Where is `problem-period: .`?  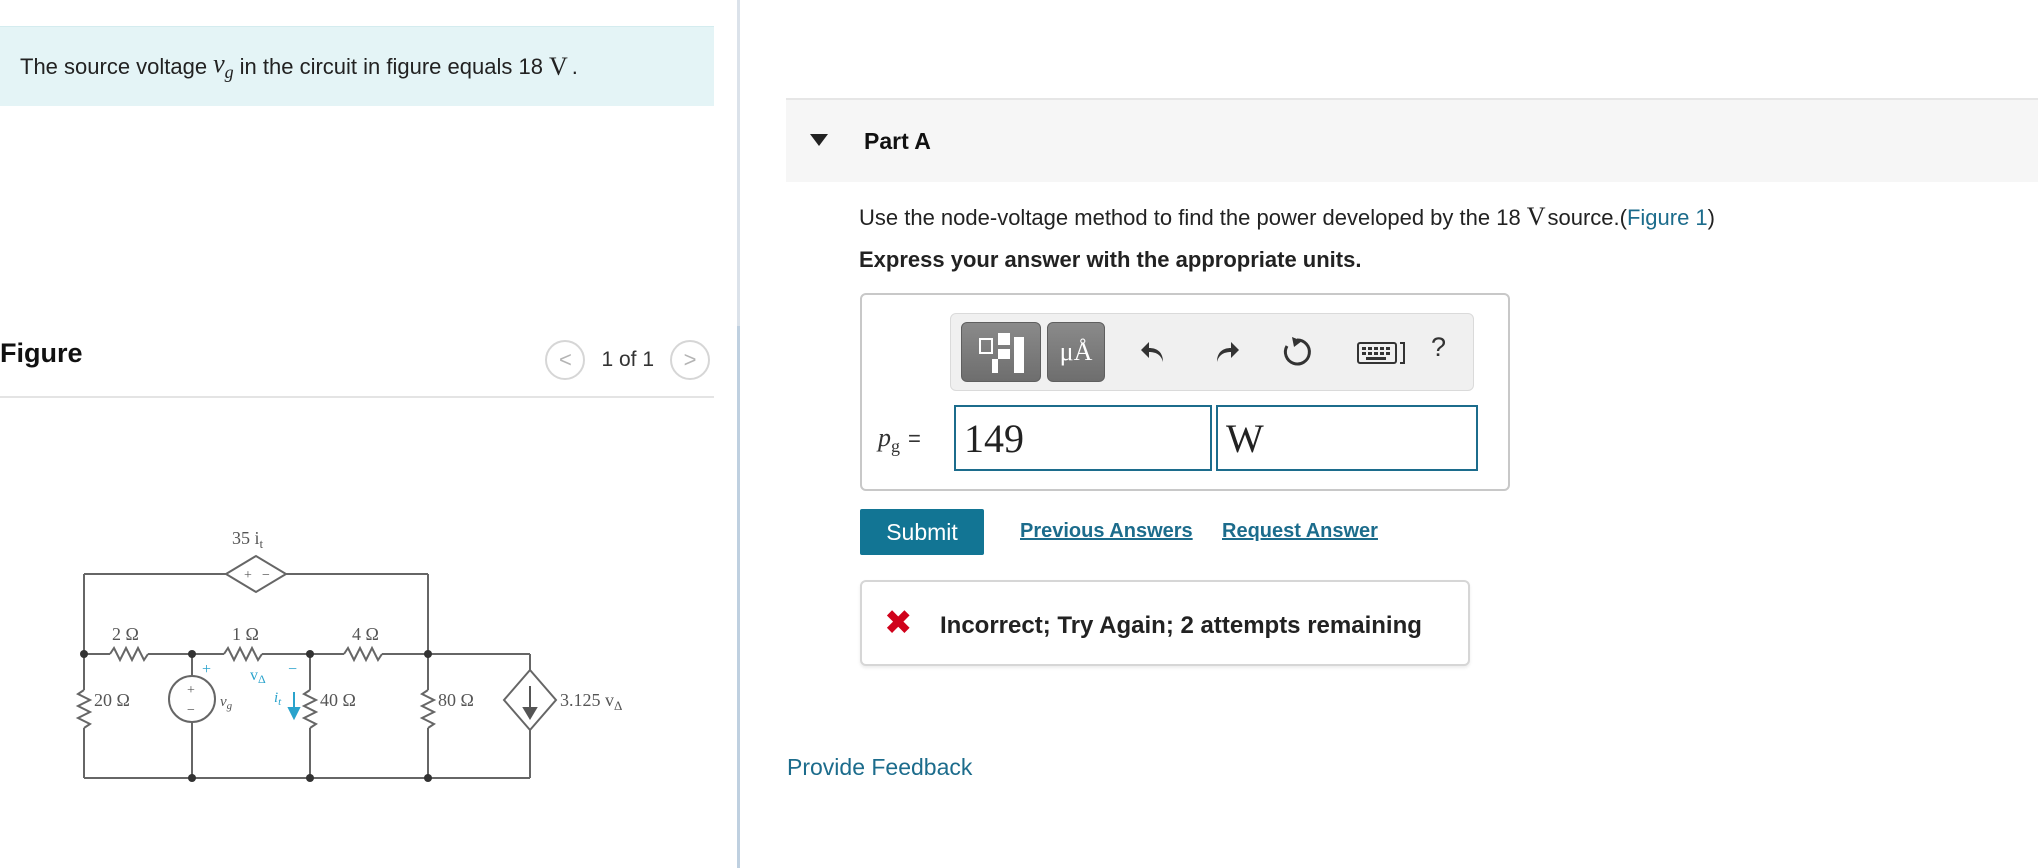
problem-period: . is located at coordinates (574, 66).